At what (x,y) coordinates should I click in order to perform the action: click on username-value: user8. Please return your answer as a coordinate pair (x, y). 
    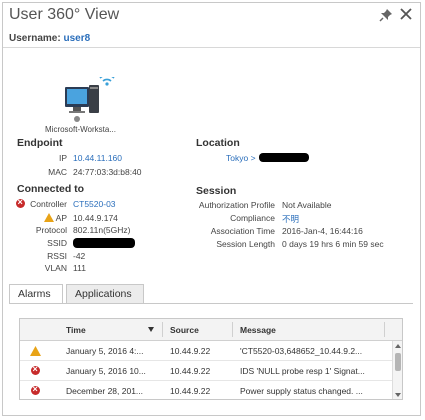
    Looking at the image, I should click on (76, 38).